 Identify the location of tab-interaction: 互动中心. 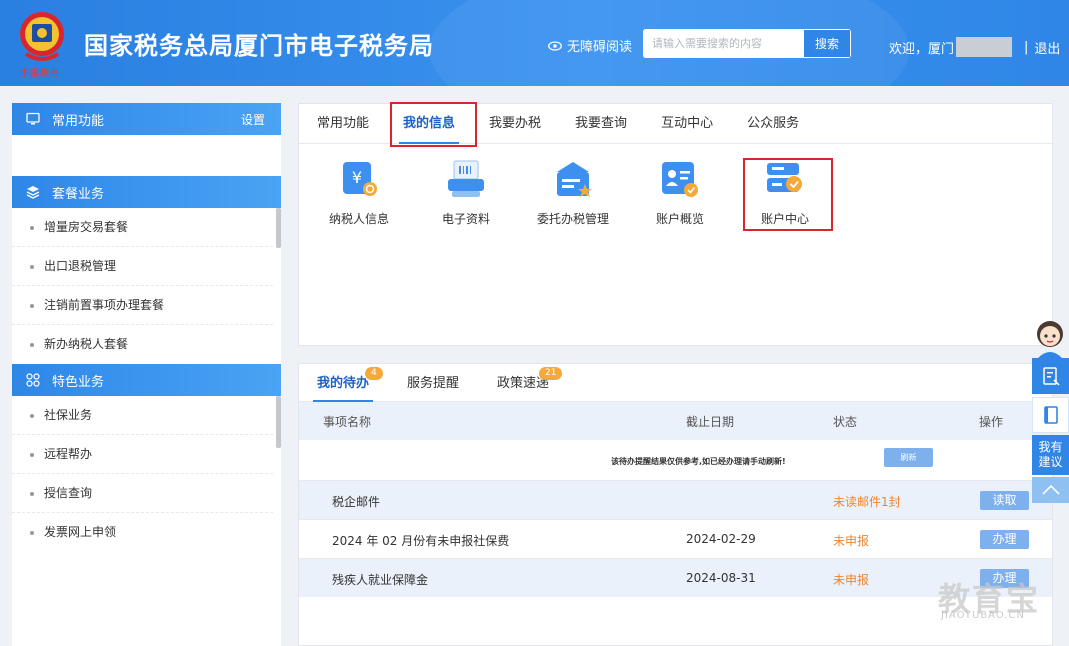
(687, 123).